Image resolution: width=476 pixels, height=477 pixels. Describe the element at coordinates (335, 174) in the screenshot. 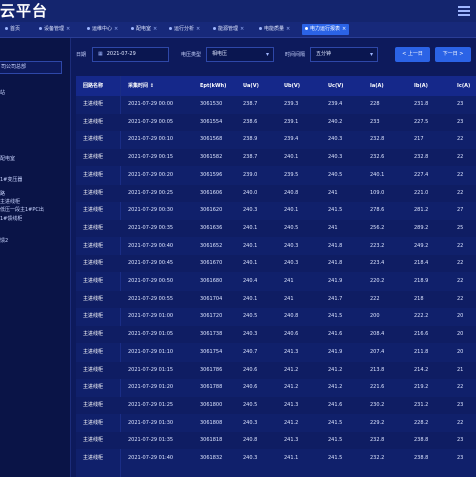

I see `table-cell: 240.5` at that location.